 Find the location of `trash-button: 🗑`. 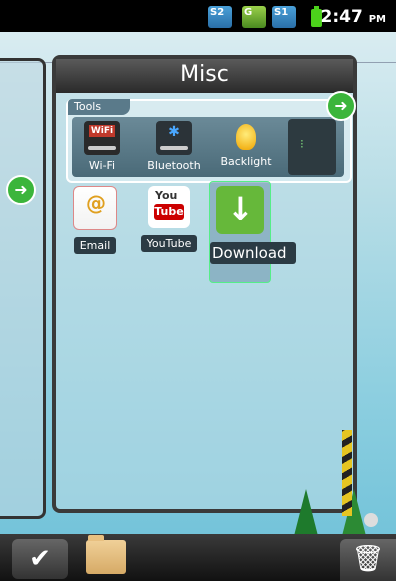

trash-button: 🗑 is located at coordinates (368, 560).